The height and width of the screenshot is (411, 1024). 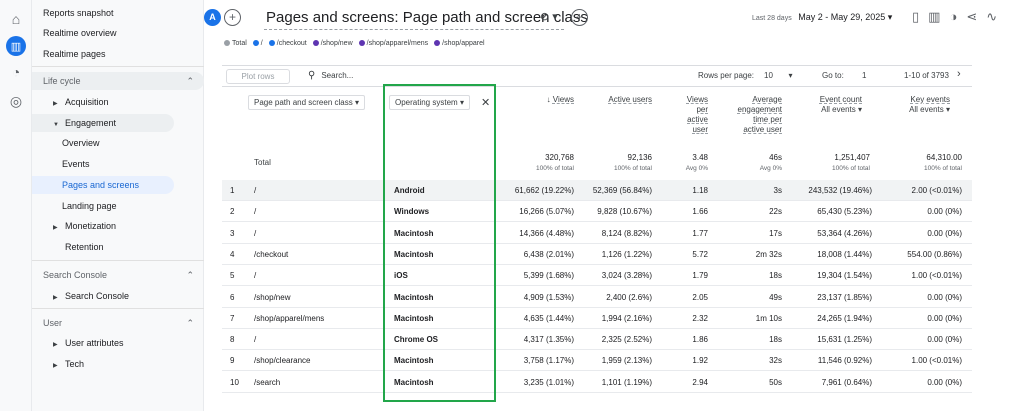 I want to click on rows-per-page-select: 10 ▾, so click(x=778, y=75).